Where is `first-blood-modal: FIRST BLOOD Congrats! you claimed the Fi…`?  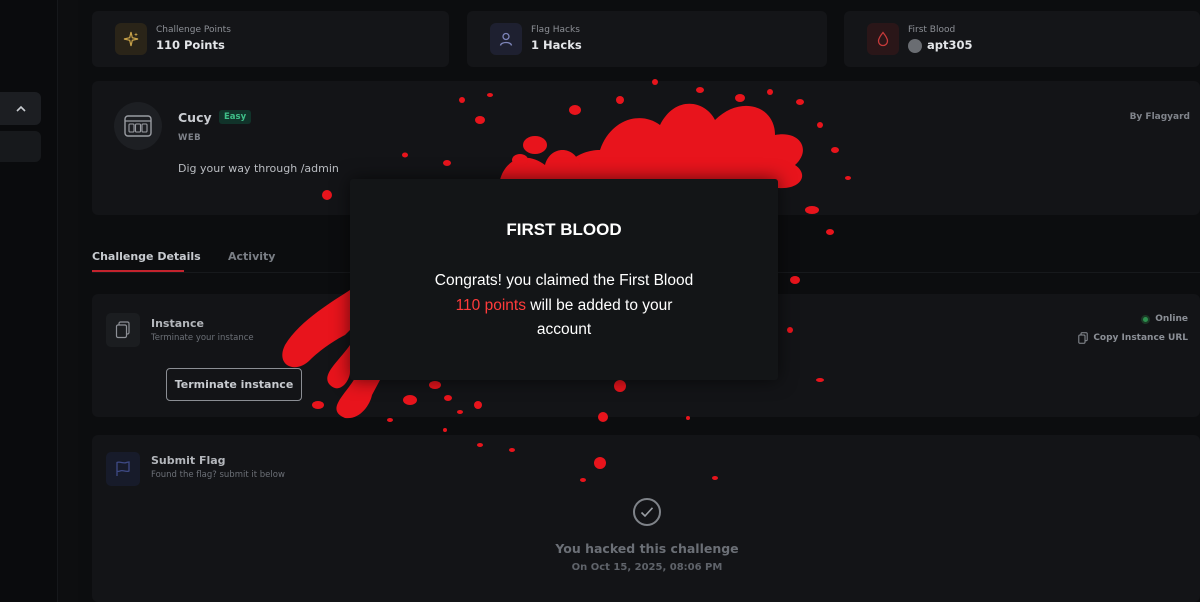
first-blood-modal: FIRST BLOOD Congrats! you claimed the Fi… is located at coordinates (564, 279).